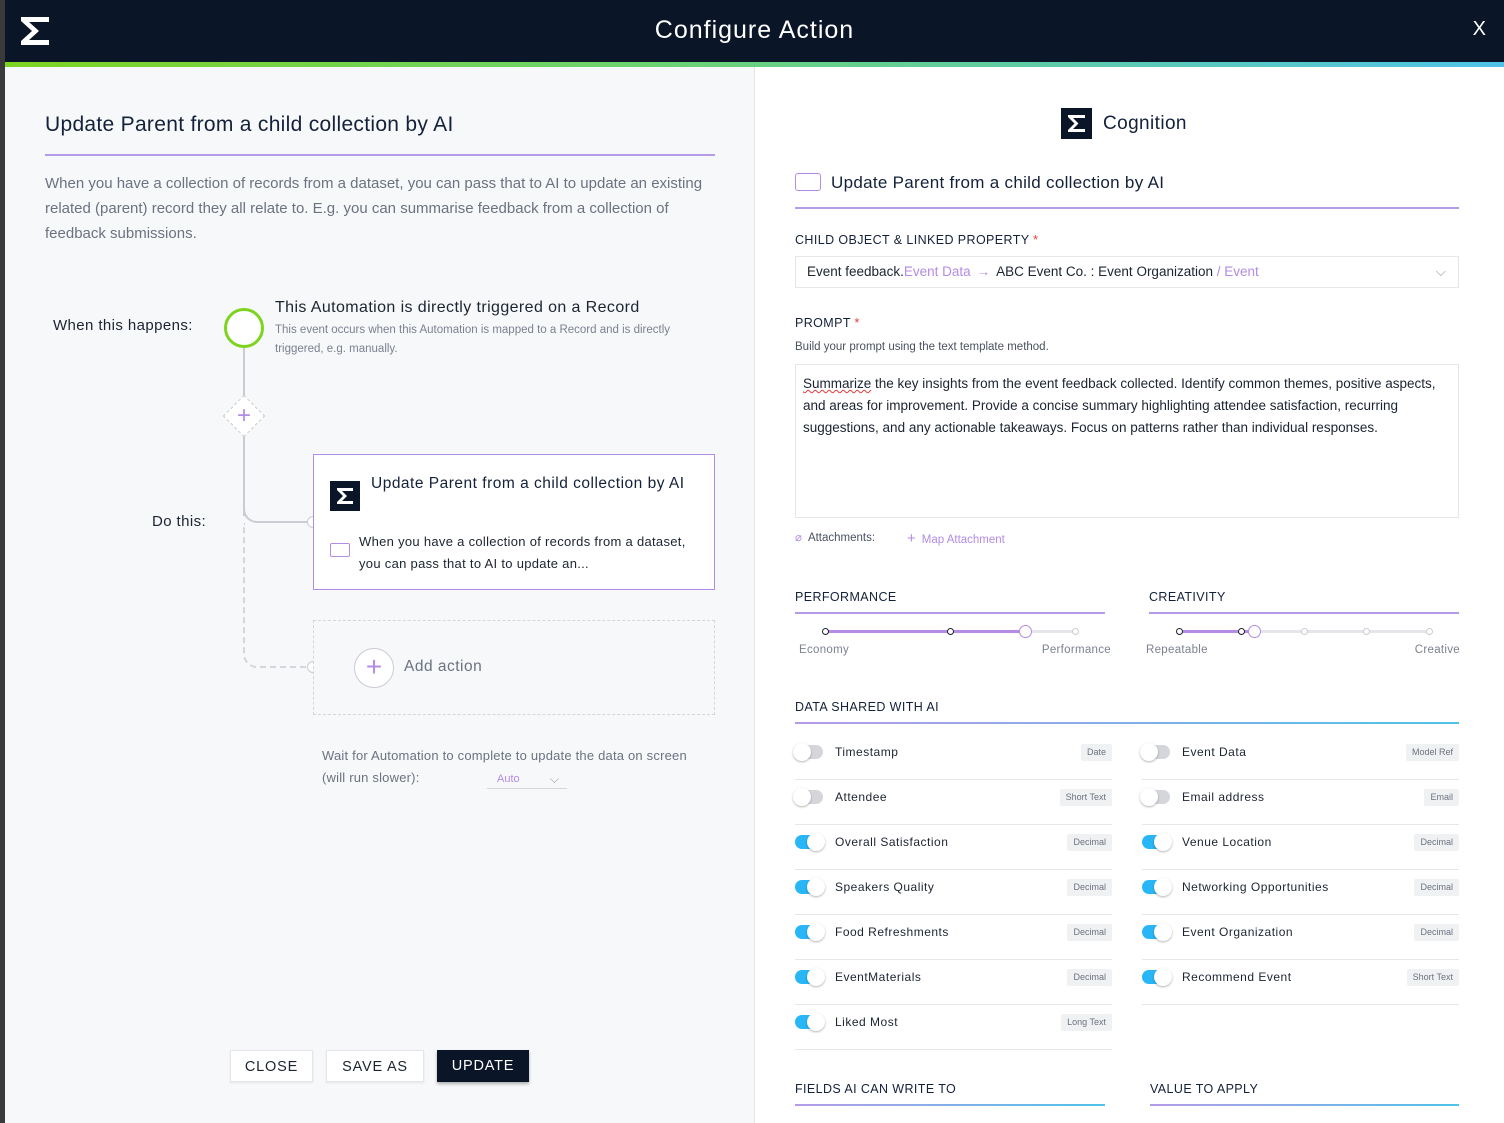  What do you see at coordinates (892, 932) in the screenshot?
I see `field-label: Food Refreshments` at bounding box center [892, 932].